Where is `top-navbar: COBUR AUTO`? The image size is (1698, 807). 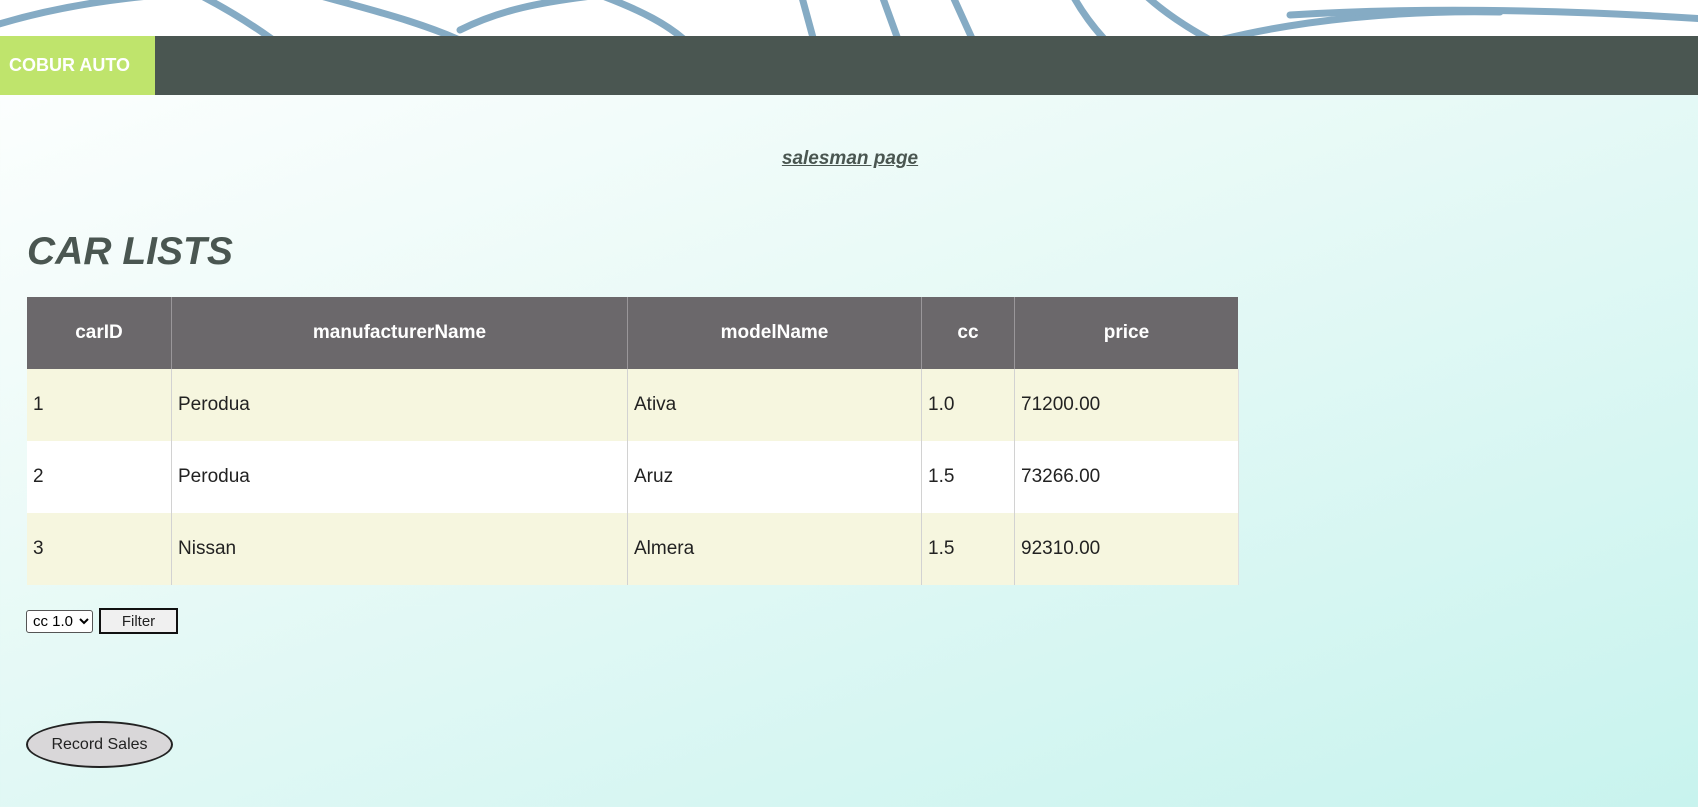 top-navbar: COBUR AUTO is located at coordinates (849, 65).